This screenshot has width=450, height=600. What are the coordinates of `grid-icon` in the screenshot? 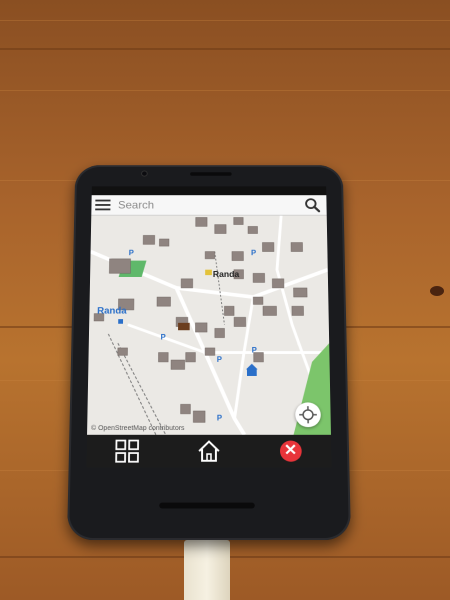 It's located at (127, 451).